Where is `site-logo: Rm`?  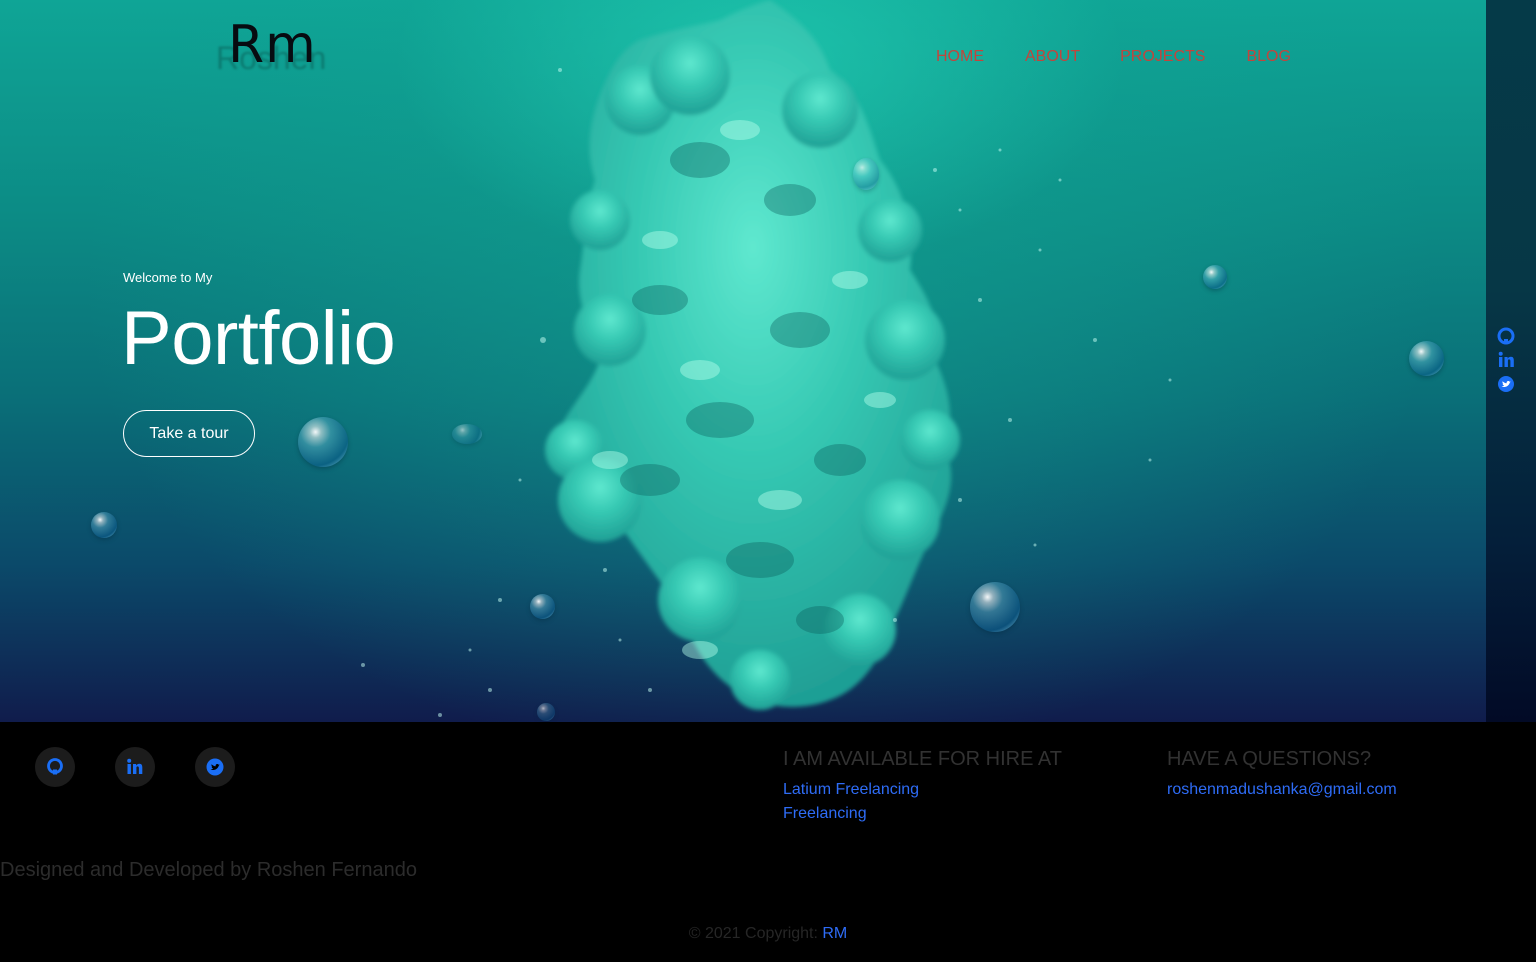
site-logo: Rm is located at coordinates (272, 45).